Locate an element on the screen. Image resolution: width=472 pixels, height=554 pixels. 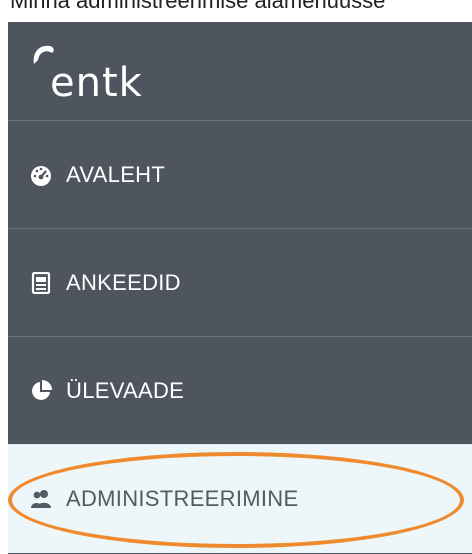
caption-text: Minna administreerimise alamenüüsse is located at coordinates (198, 6).